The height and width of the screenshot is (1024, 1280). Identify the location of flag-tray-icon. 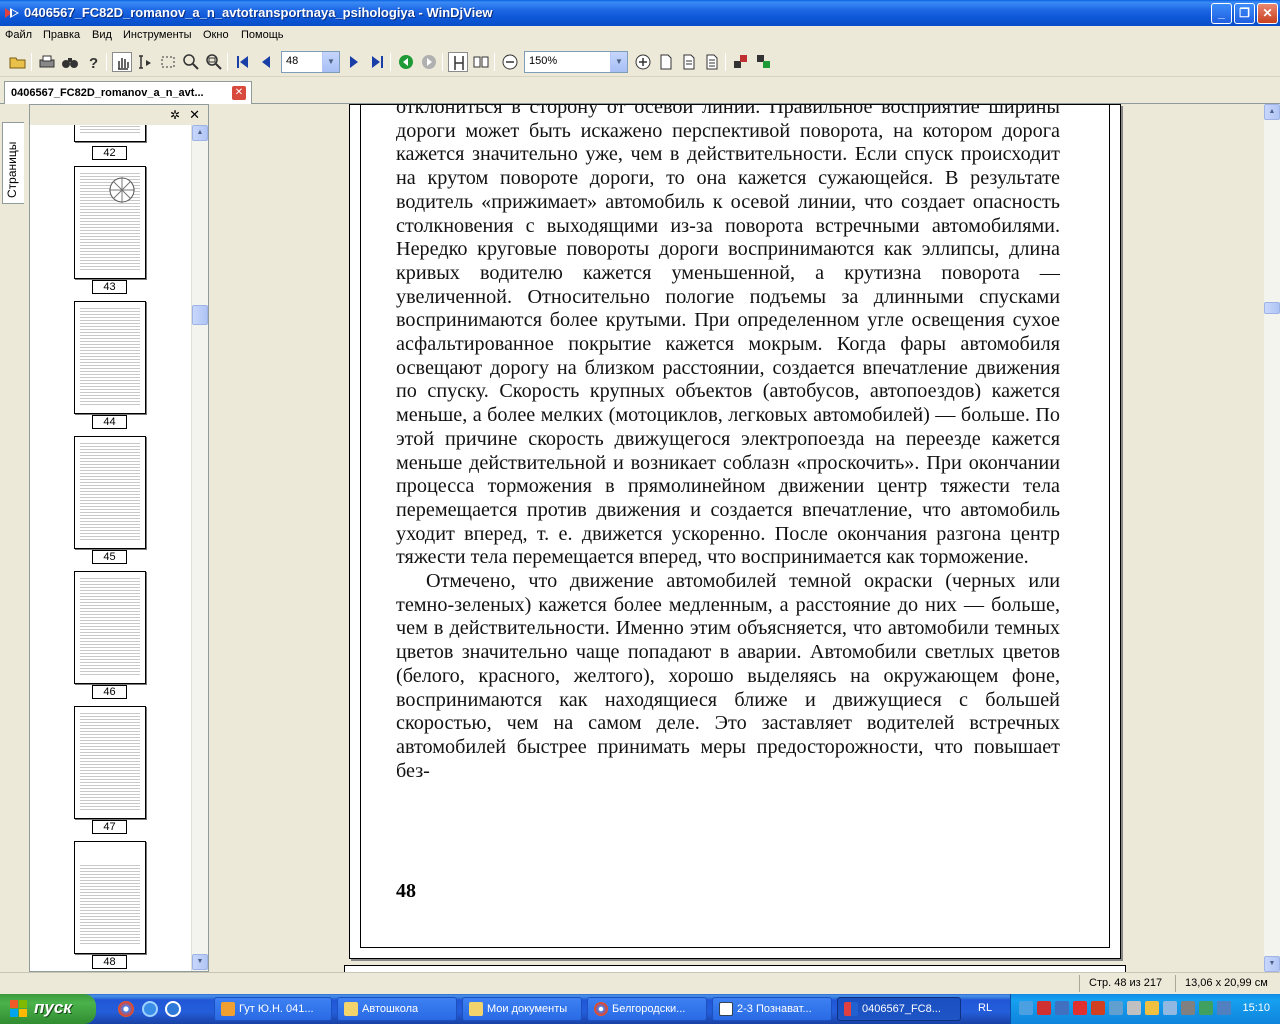
(1044, 1008).